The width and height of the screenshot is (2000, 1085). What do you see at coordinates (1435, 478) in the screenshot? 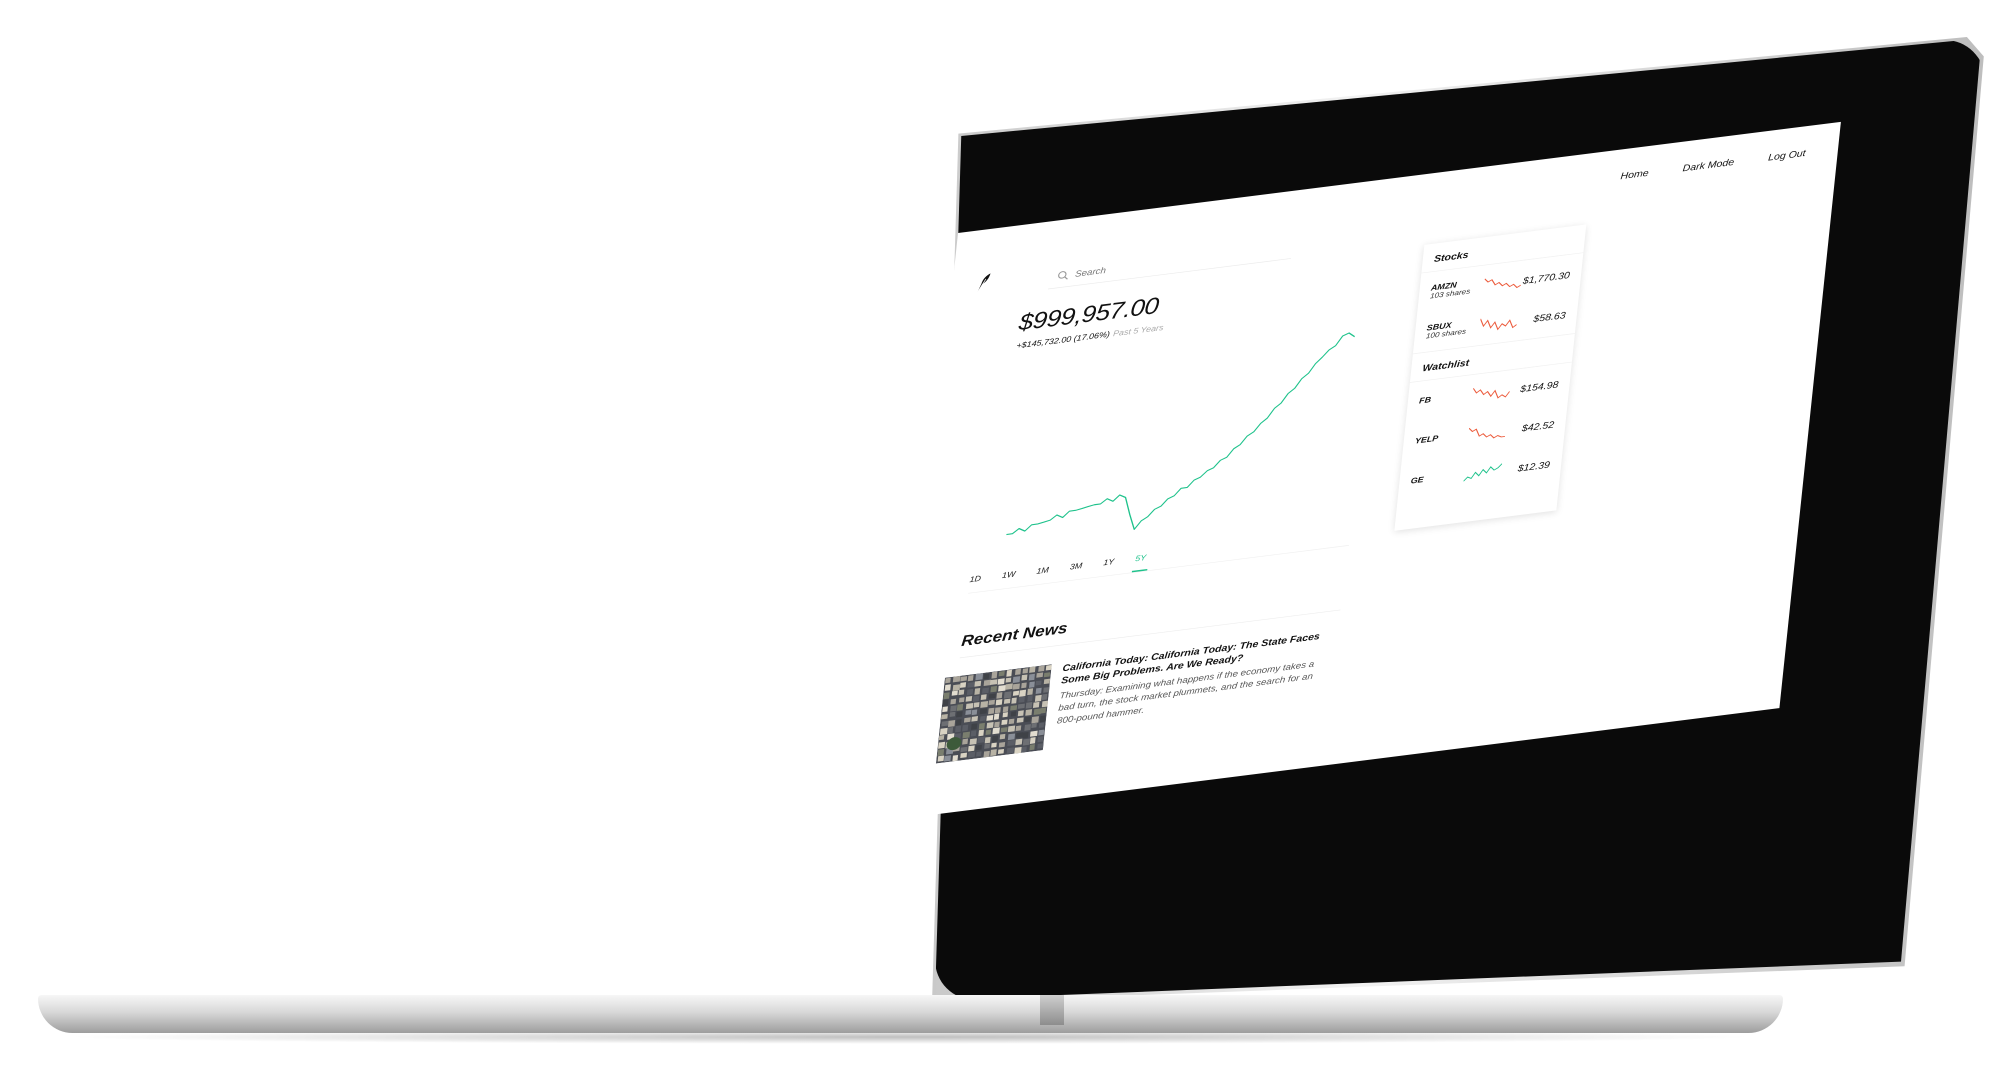
I see `ticker-block: GE` at bounding box center [1435, 478].